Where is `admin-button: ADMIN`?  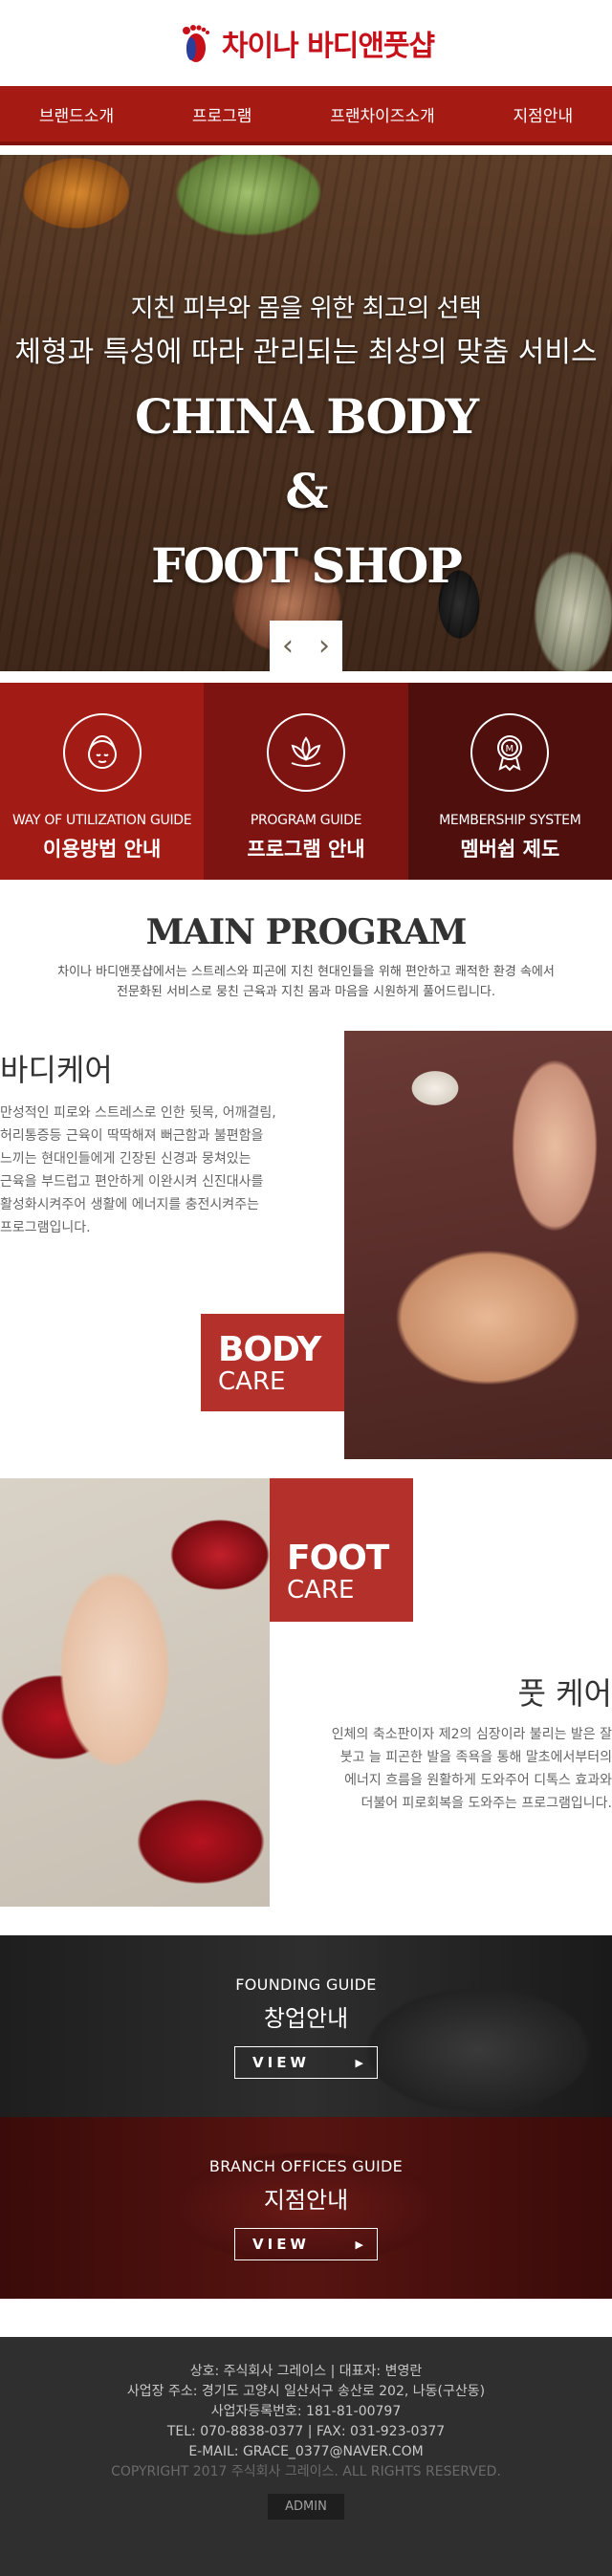
admin-button: ADMIN is located at coordinates (306, 2507).